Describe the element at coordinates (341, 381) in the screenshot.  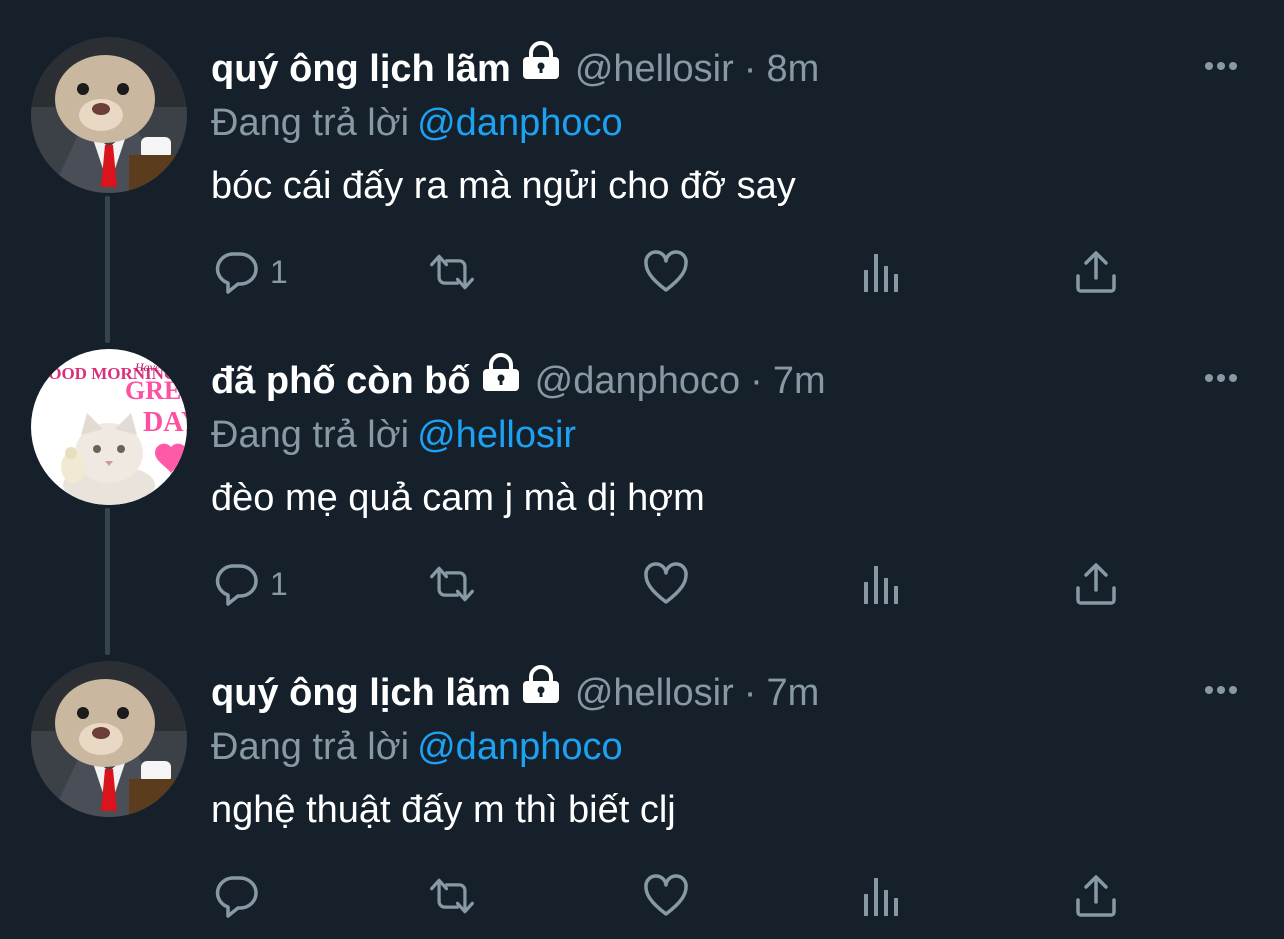
I see `display-name: đã phố còn bố` at that location.